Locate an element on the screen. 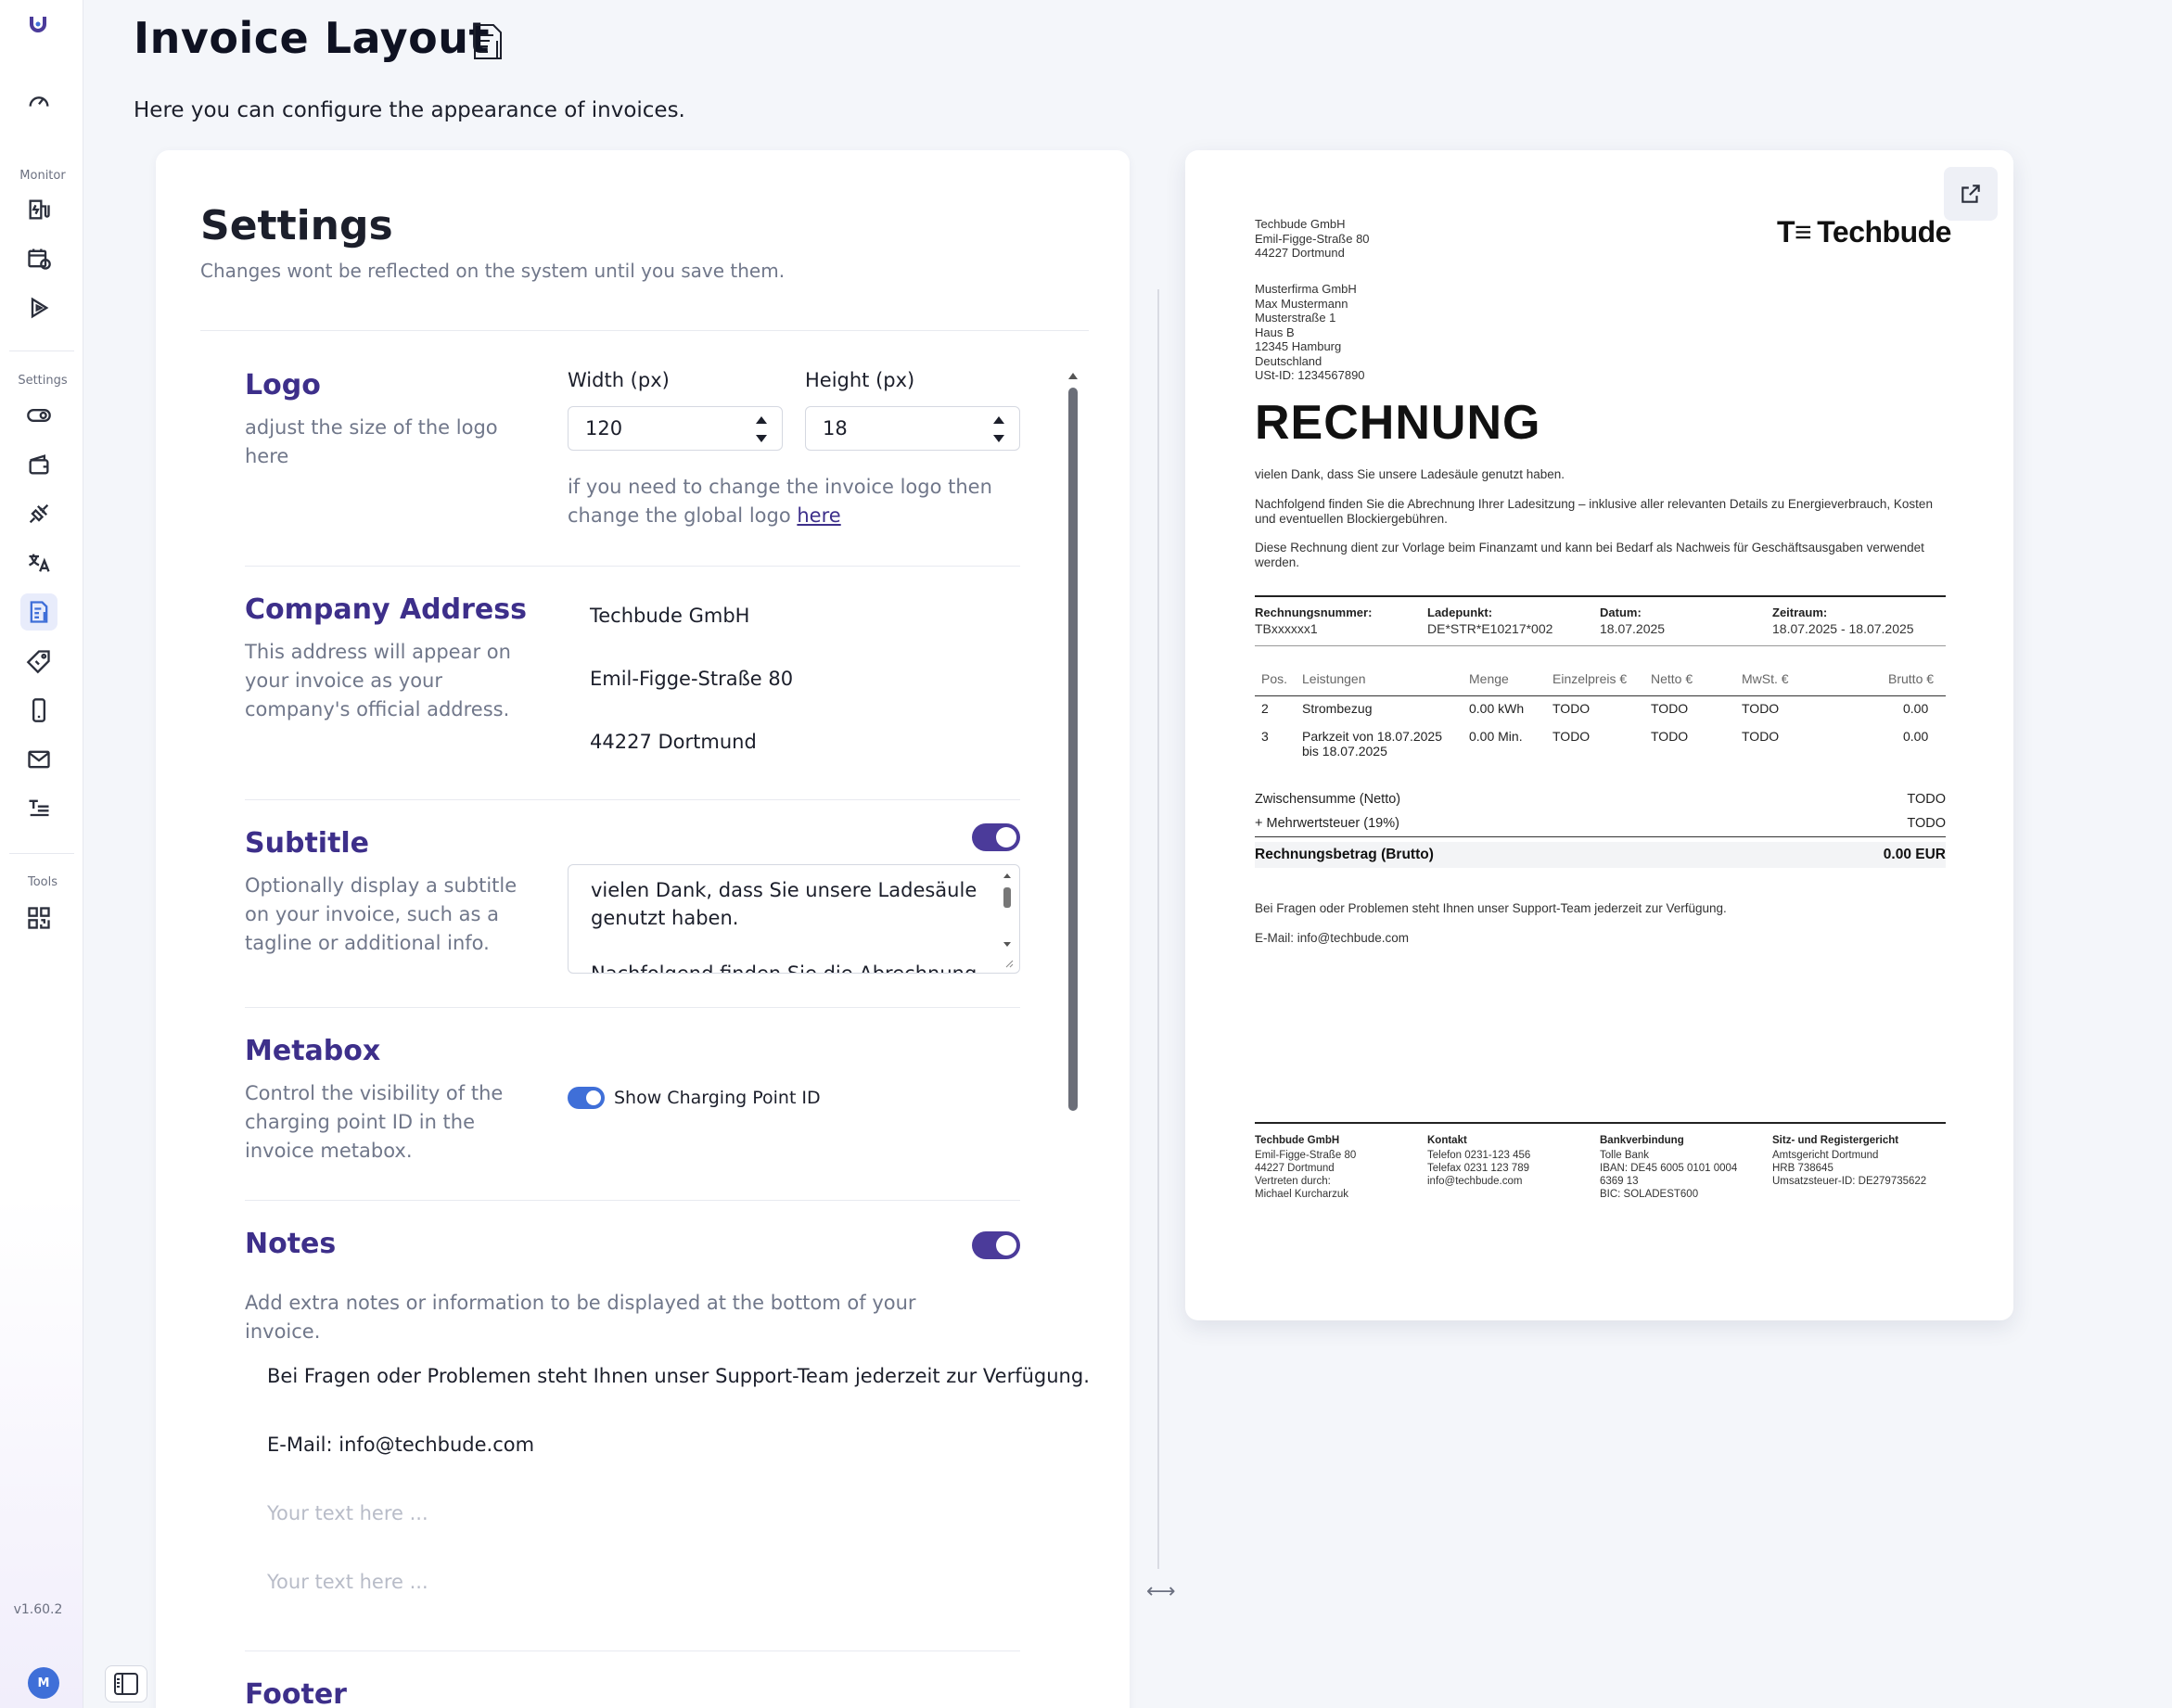 The image size is (2172, 1708). preview-company-logo: T≡ Techbude is located at coordinates (1864, 232).